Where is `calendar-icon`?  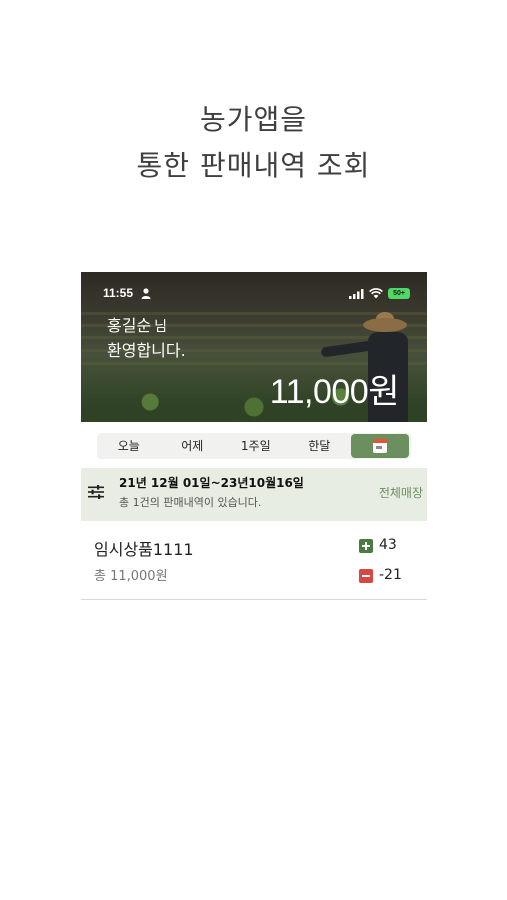 calendar-icon is located at coordinates (380, 446).